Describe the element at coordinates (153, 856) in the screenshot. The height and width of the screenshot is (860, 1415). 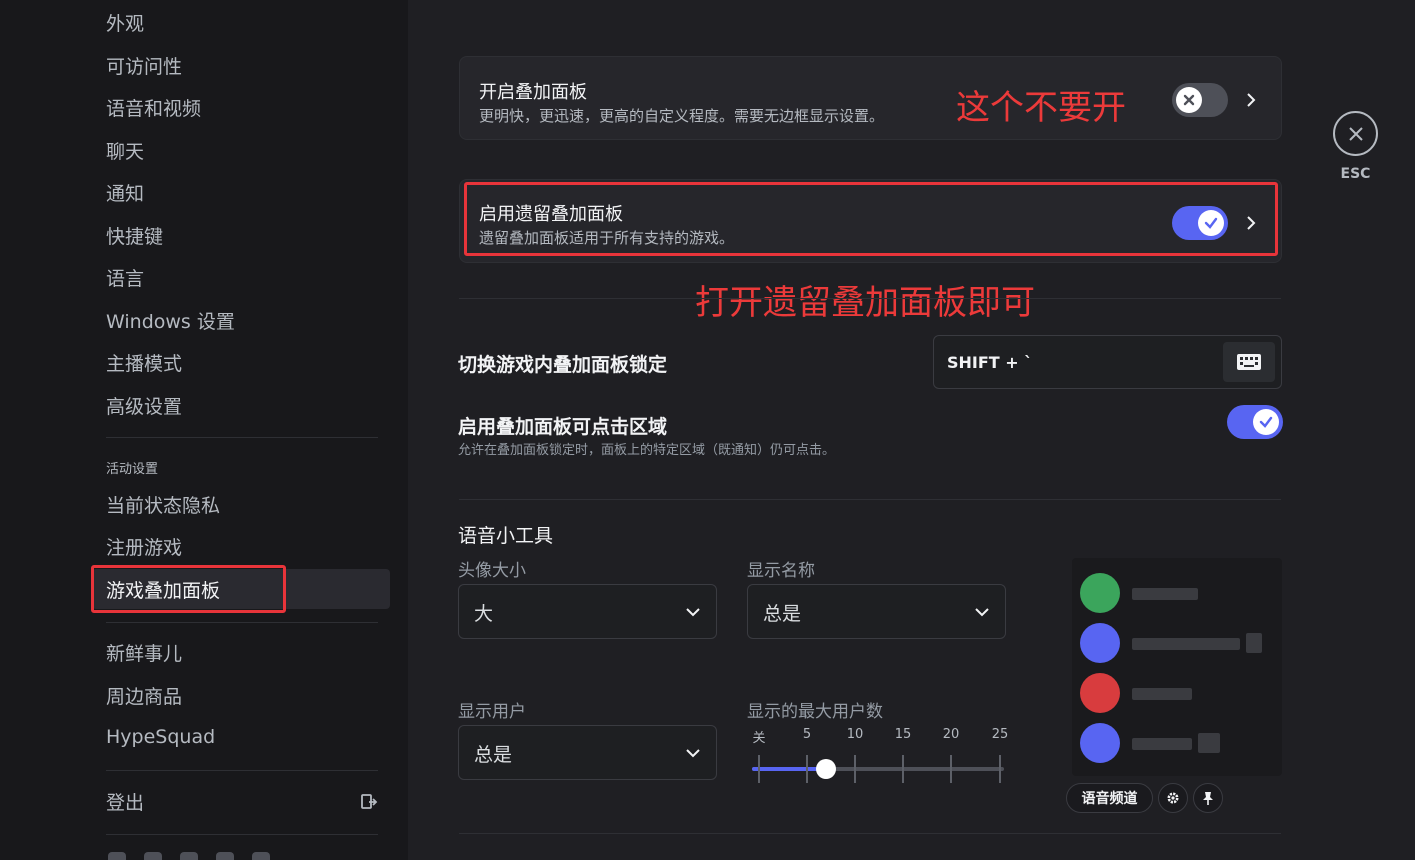
I see `instagram-icon` at that location.